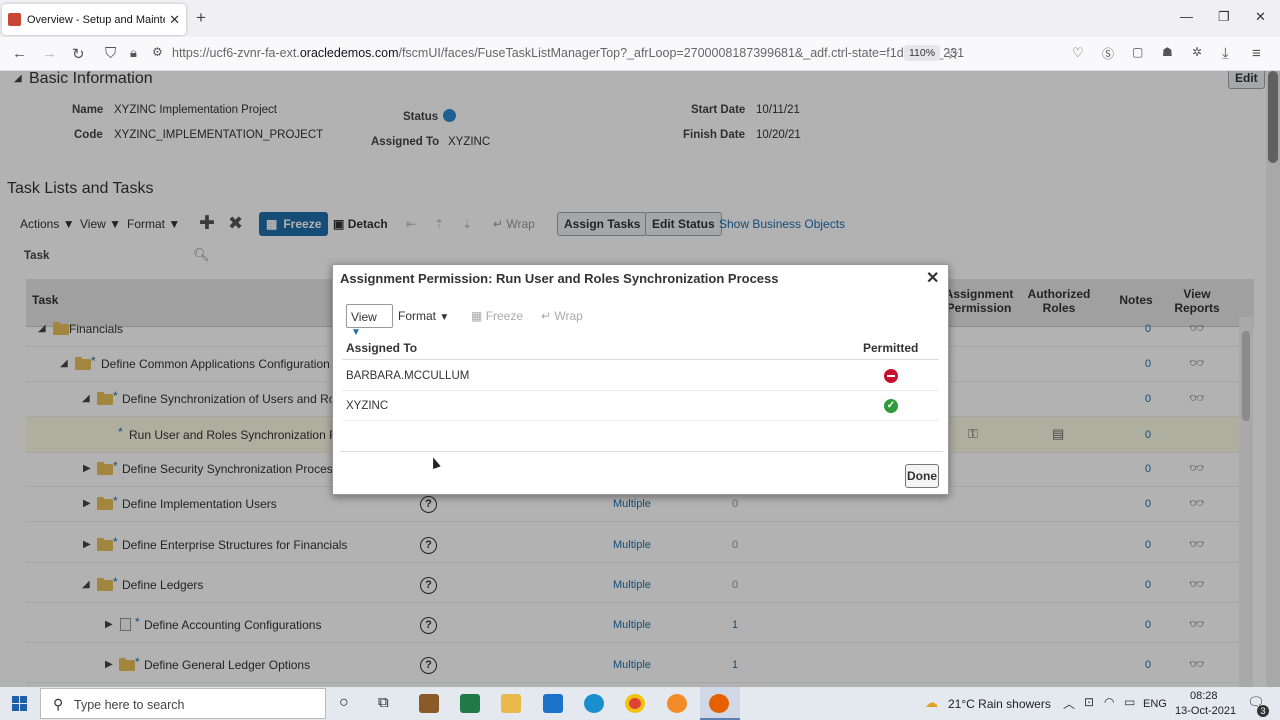 This screenshot has height=720, width=1280. What do you see at coordinates (129, 705) in the screenshot?
I see `search-placeholder: Type here to search` at bounding box center [129, 705].